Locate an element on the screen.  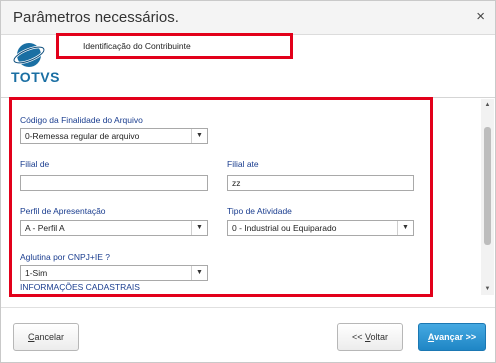
vertical-scrollbar: ▲ ▼ is located at coordinates (487, 197).